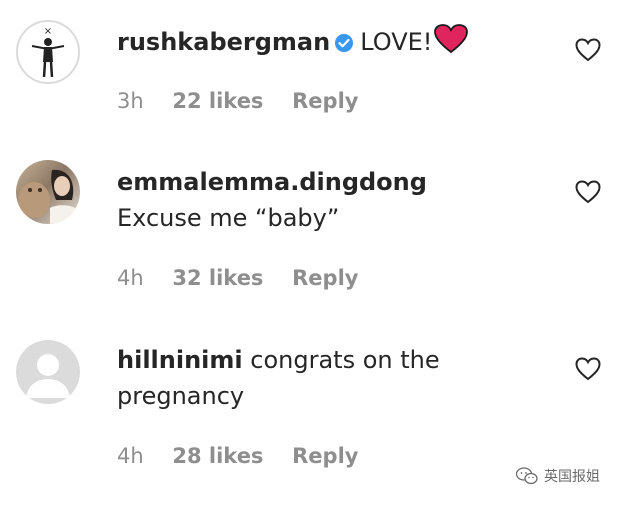 Image resolution: width=632 pixels, height=506 pixels. Describe the element at coordinates (396, 42) in the screenshot. I see `comment-text: LOVE!` at that location.